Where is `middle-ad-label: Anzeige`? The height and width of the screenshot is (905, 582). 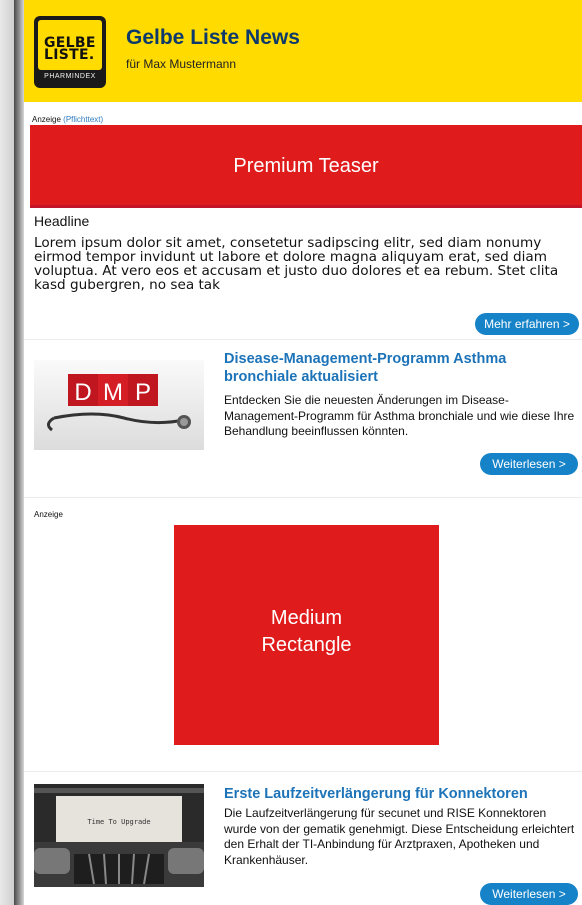
middle-ad-label: Anzeige is located at coordinates (48, 514).